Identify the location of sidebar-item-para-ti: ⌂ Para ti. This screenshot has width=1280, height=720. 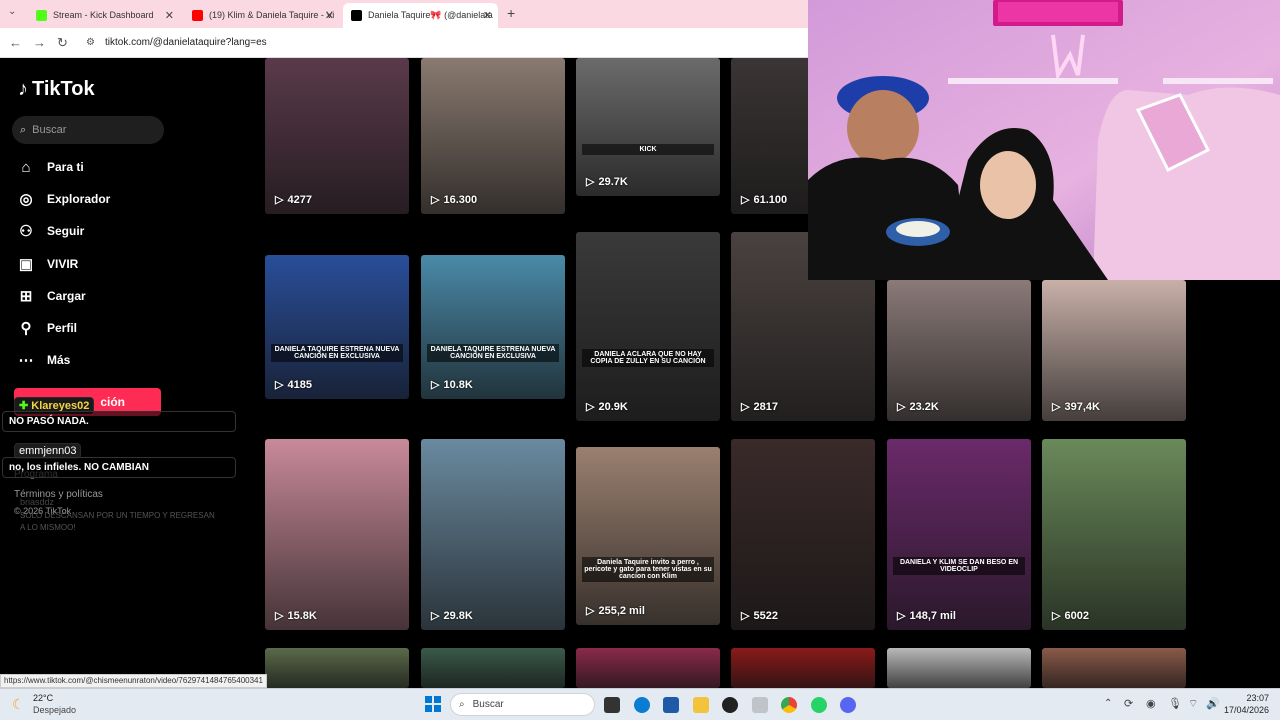
(50, 167).